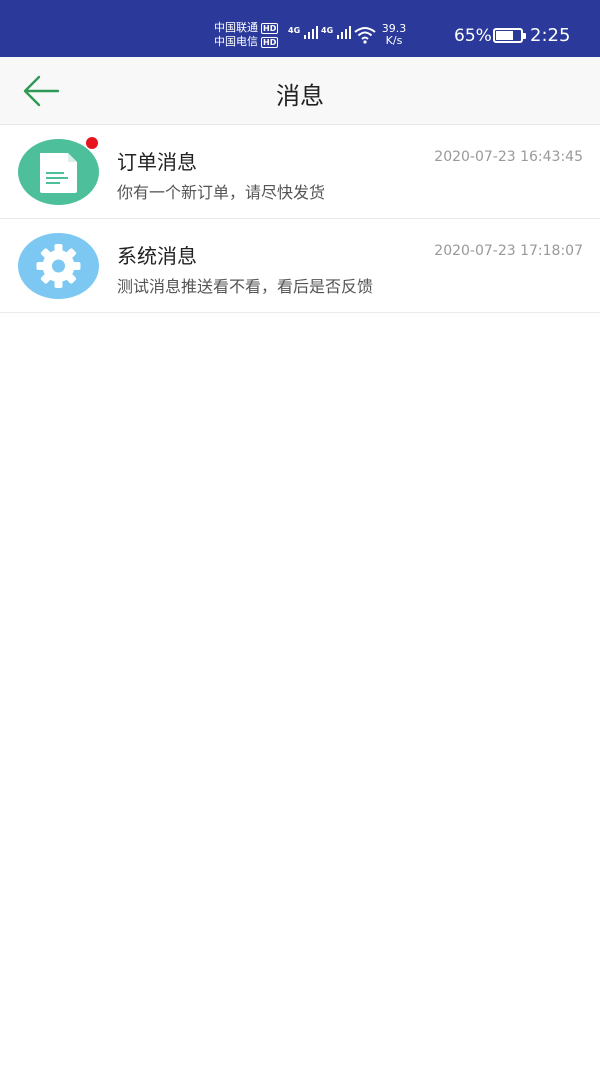 The height and width of the screenshot is (1067, 600). What do you see at coordinates (508, 251) in the screenshot?
I see `message-time: 2020-07-23 17:18:07` at bounding box center [508, 251].